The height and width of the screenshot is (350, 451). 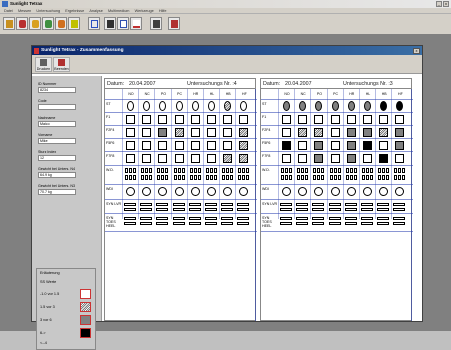 I want to click on panel-edge, so click(x=411, y=205).